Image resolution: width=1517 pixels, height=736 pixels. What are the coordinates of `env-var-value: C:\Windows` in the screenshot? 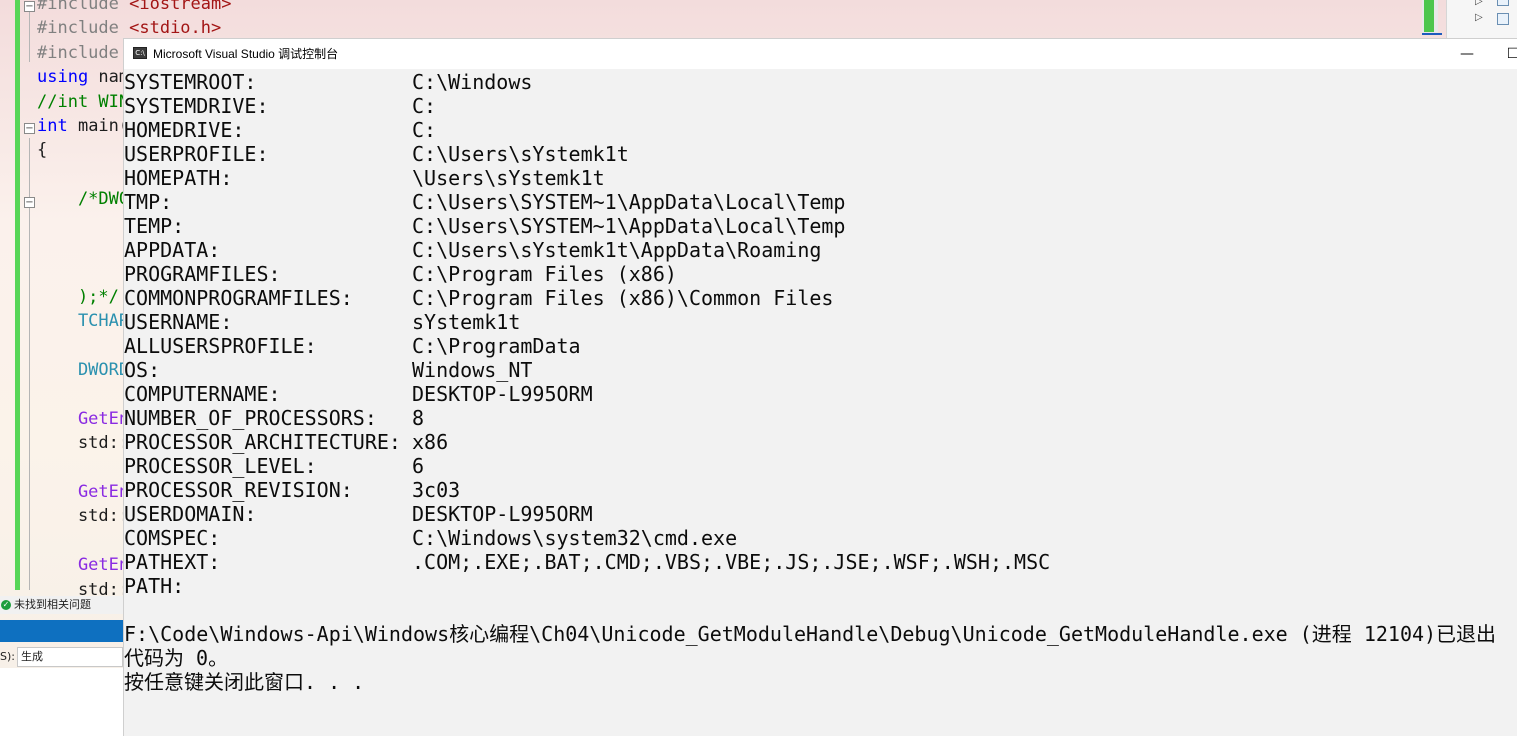 It's located at (472, 82).